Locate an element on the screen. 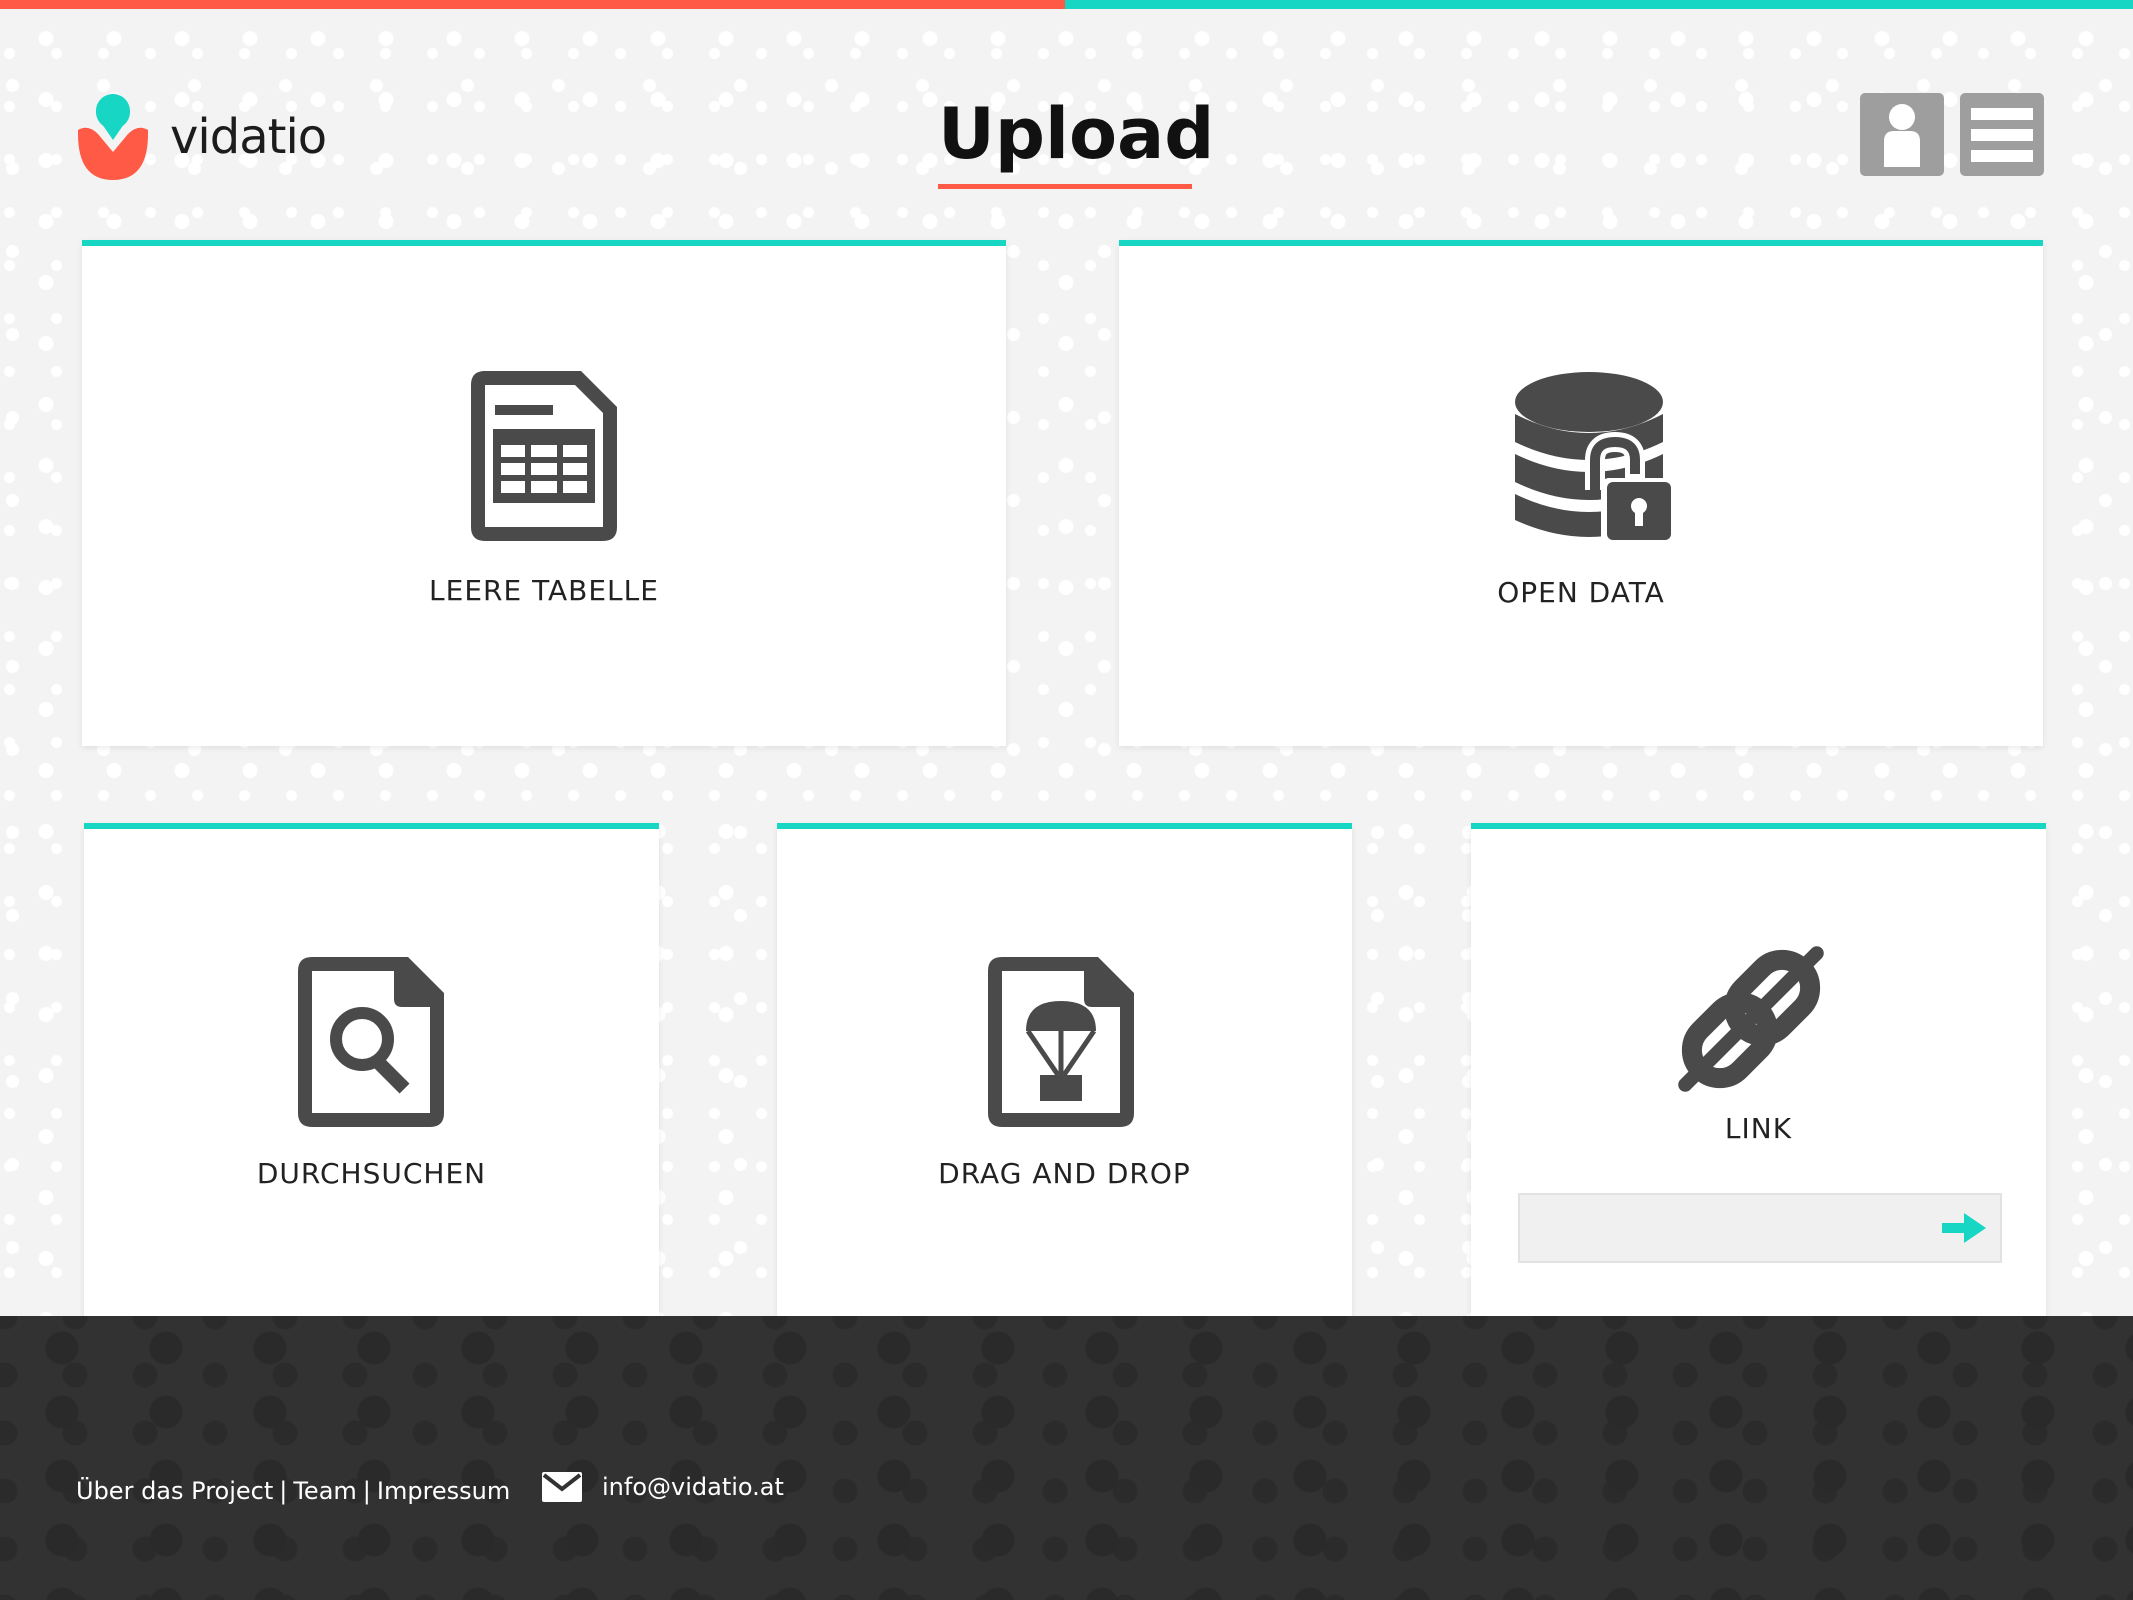 The image size is (2133, 1600). user-button is located at coordinates (1902, 134).